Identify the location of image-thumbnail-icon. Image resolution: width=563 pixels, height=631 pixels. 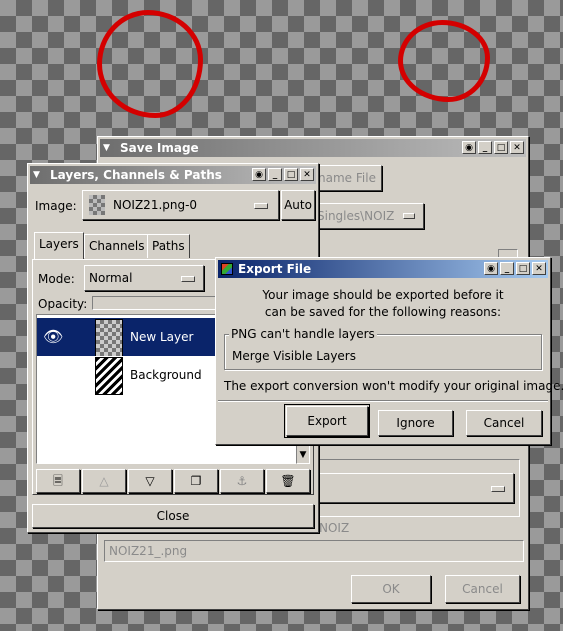
(97, 205).